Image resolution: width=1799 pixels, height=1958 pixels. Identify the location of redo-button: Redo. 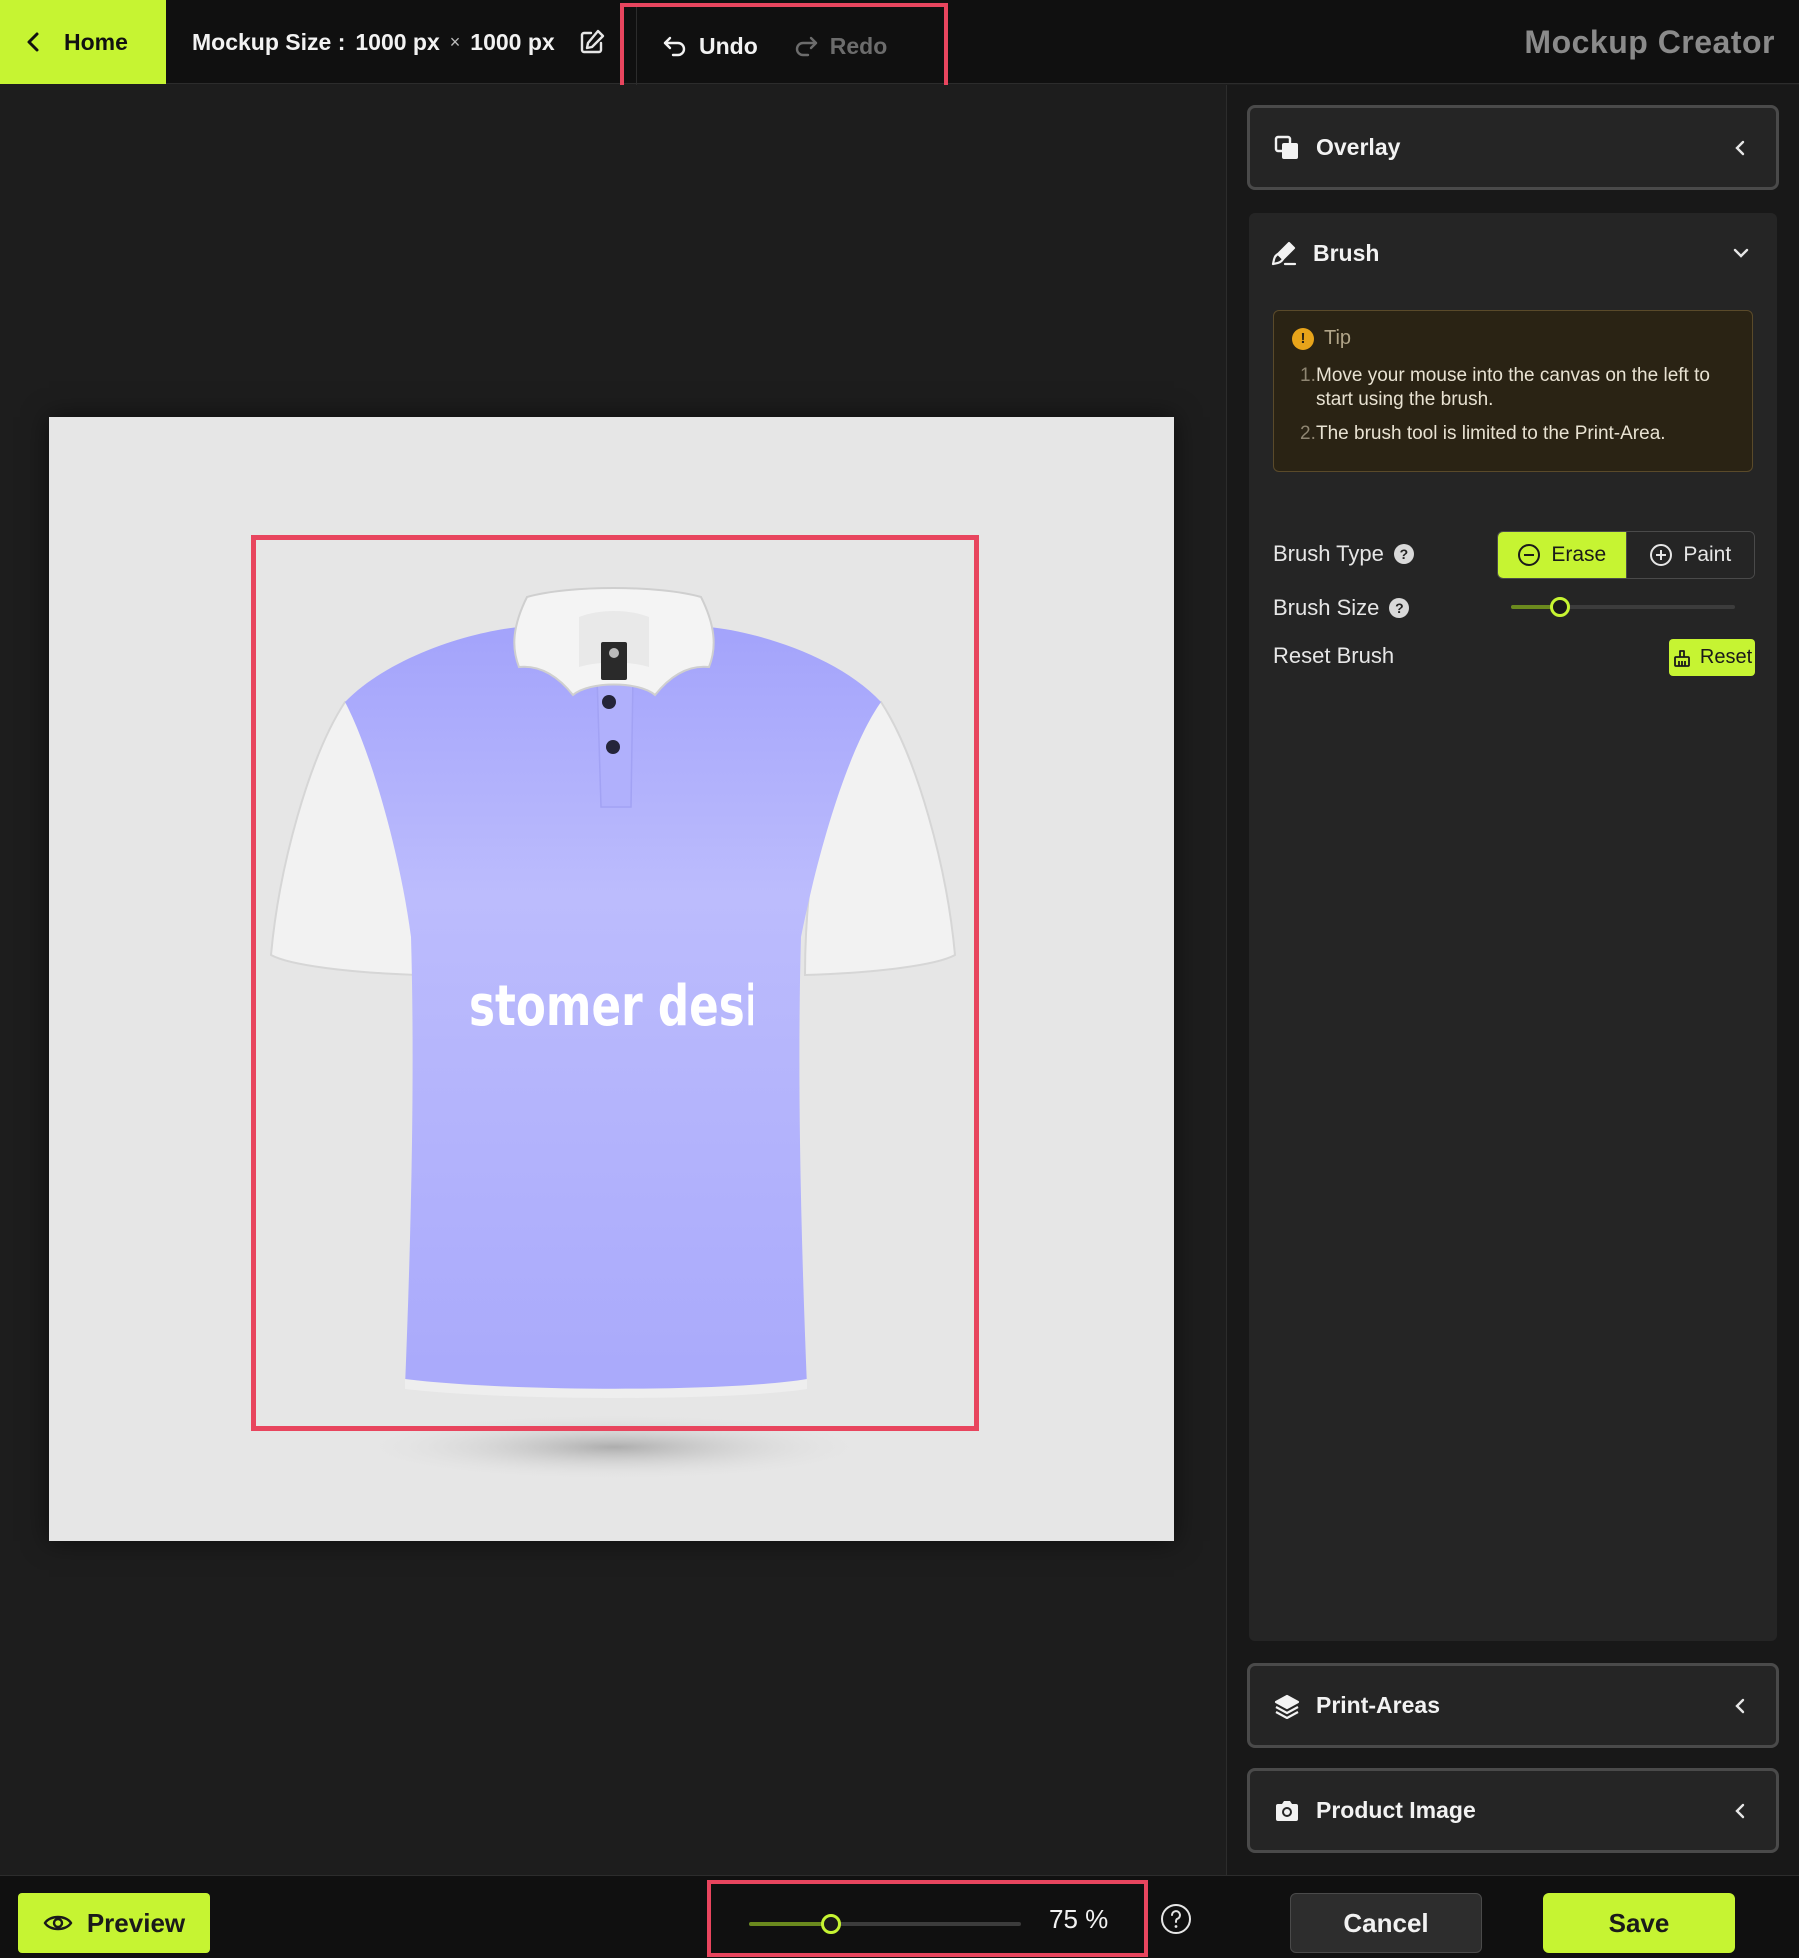
(840, 46).